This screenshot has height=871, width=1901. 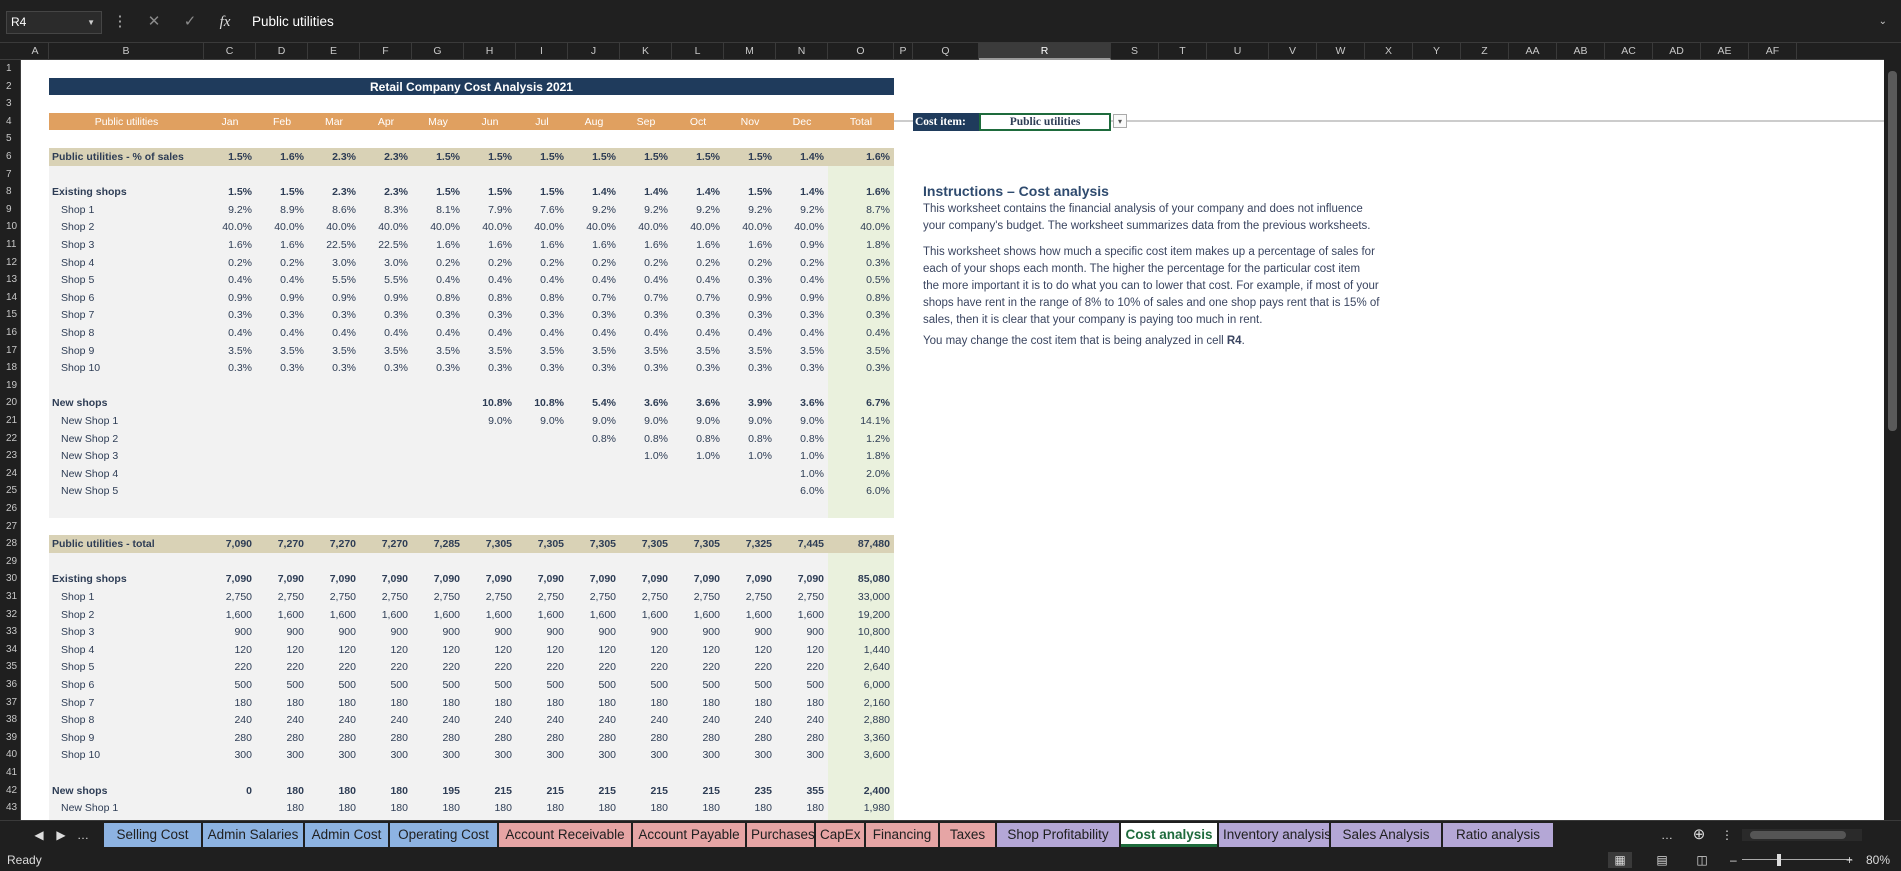 What do you see at coordinates (10, 403) in the screenshot?
I see `row-header: 20` at bounding box center [10, 403].